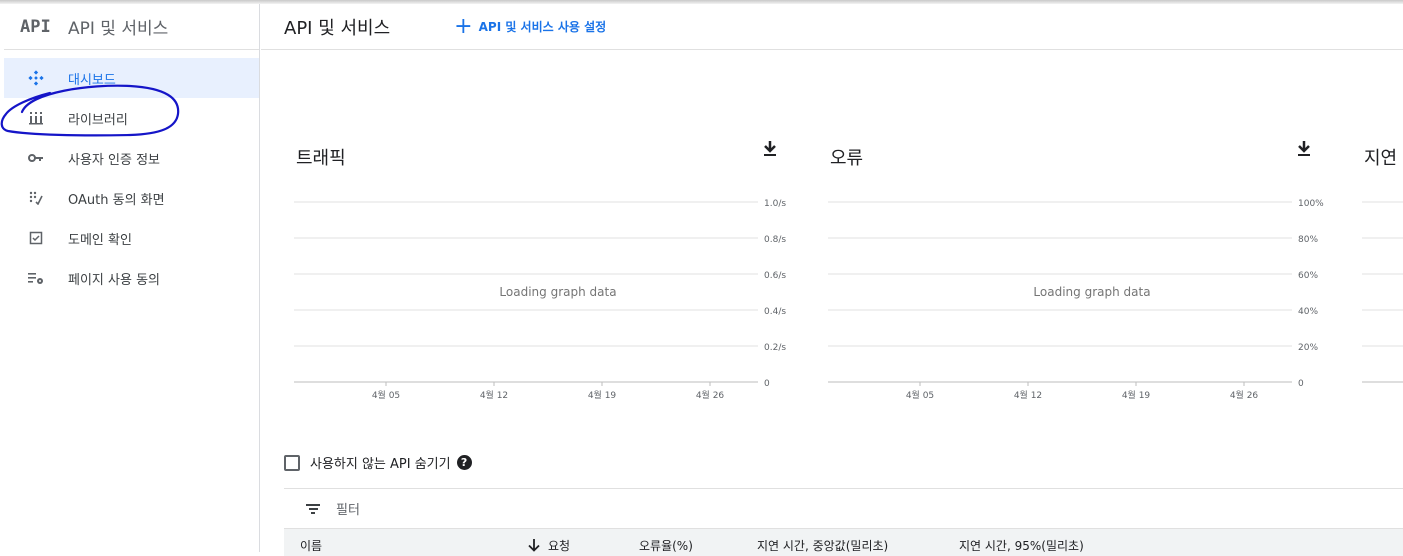 The image size is (1403, 556). I want to click on page-usage-settings-icon, so click(36, 278).